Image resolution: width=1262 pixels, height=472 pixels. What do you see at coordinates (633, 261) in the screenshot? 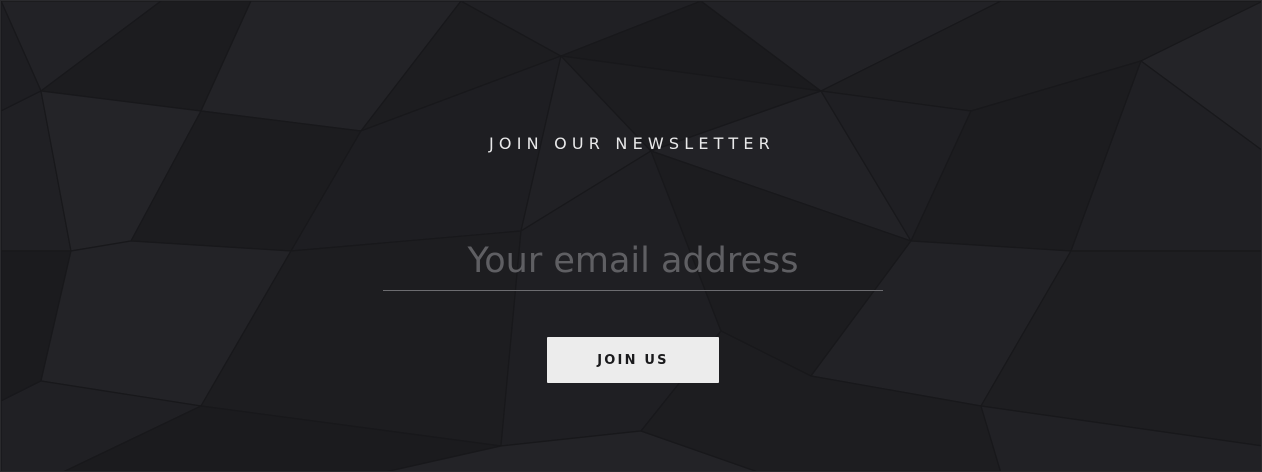
I see `email-input` at bounding box center [633, 261].